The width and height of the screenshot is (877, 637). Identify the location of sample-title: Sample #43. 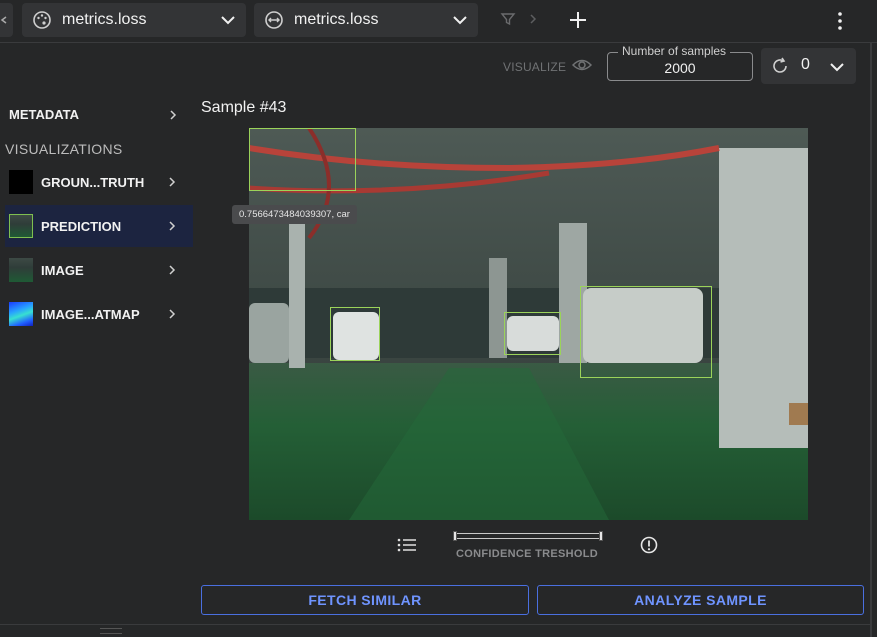
(244, 107).